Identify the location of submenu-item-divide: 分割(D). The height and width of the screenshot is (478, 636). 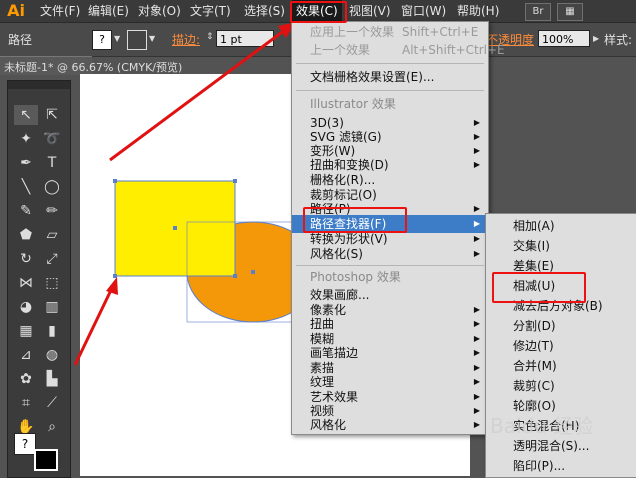
(561, 326).